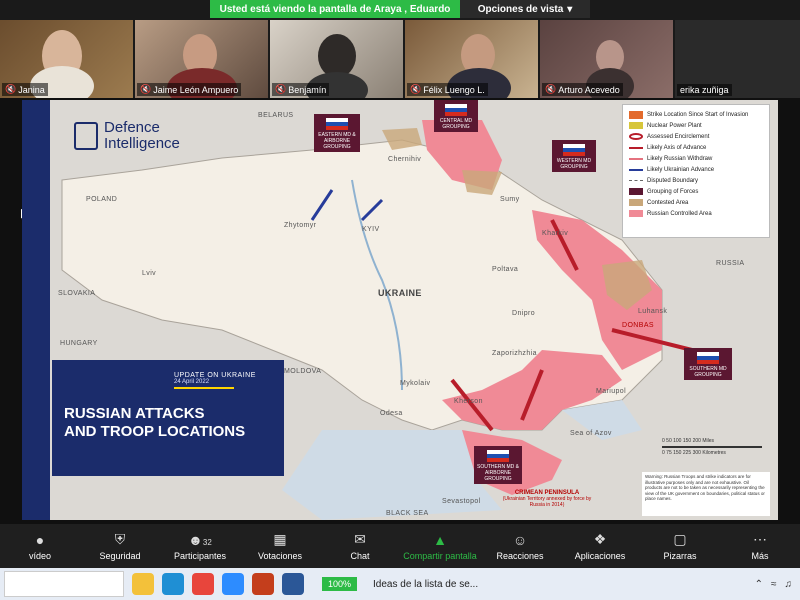 This screenshot has width=800, height=600. I want to click on polls-button: ▦ Votaciones, so click(280, 546).